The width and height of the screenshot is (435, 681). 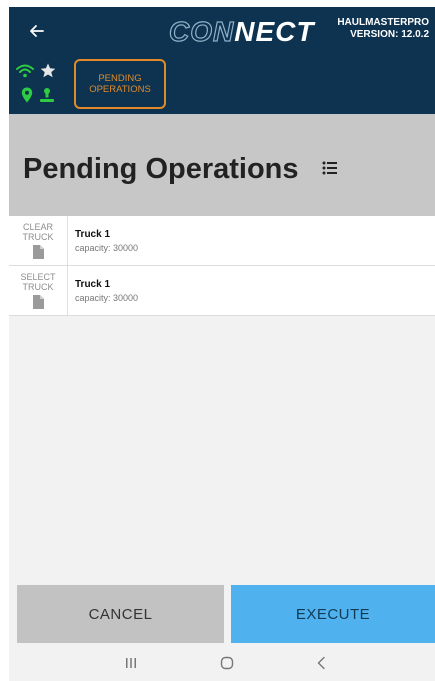 What do you see at coordinates (120, 614) in the screenshot?
I see `cancel-button: CANCEL` at bounding box center [120, 614].